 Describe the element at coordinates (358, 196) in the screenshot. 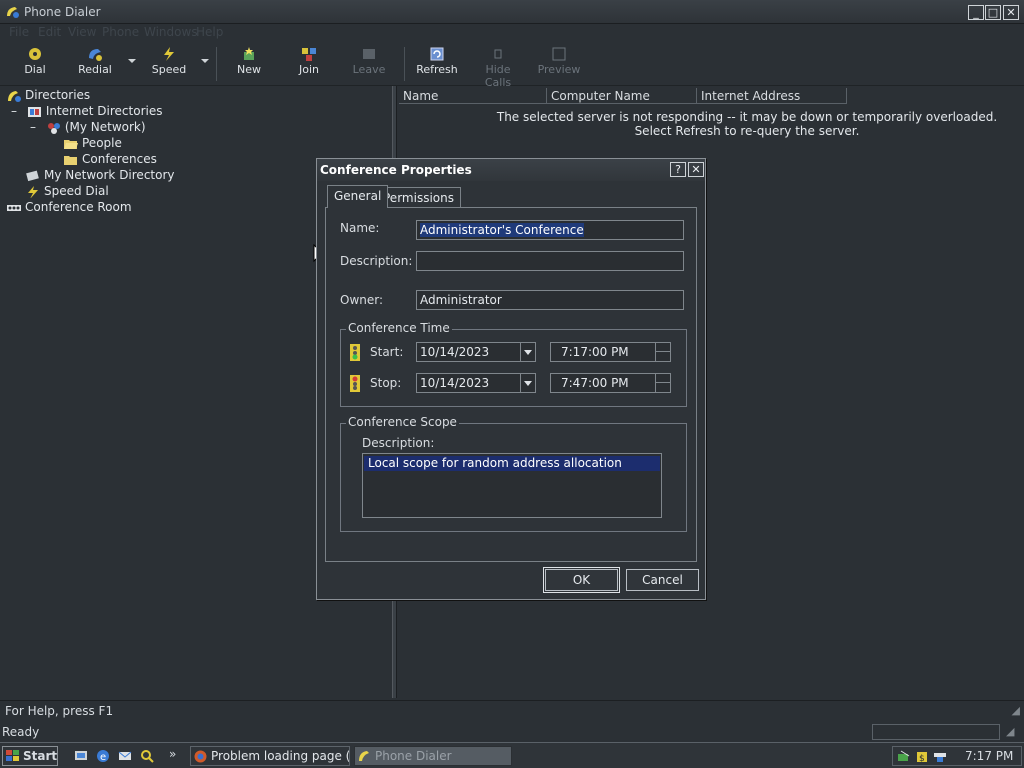

I see `tab-general: General` at that location.